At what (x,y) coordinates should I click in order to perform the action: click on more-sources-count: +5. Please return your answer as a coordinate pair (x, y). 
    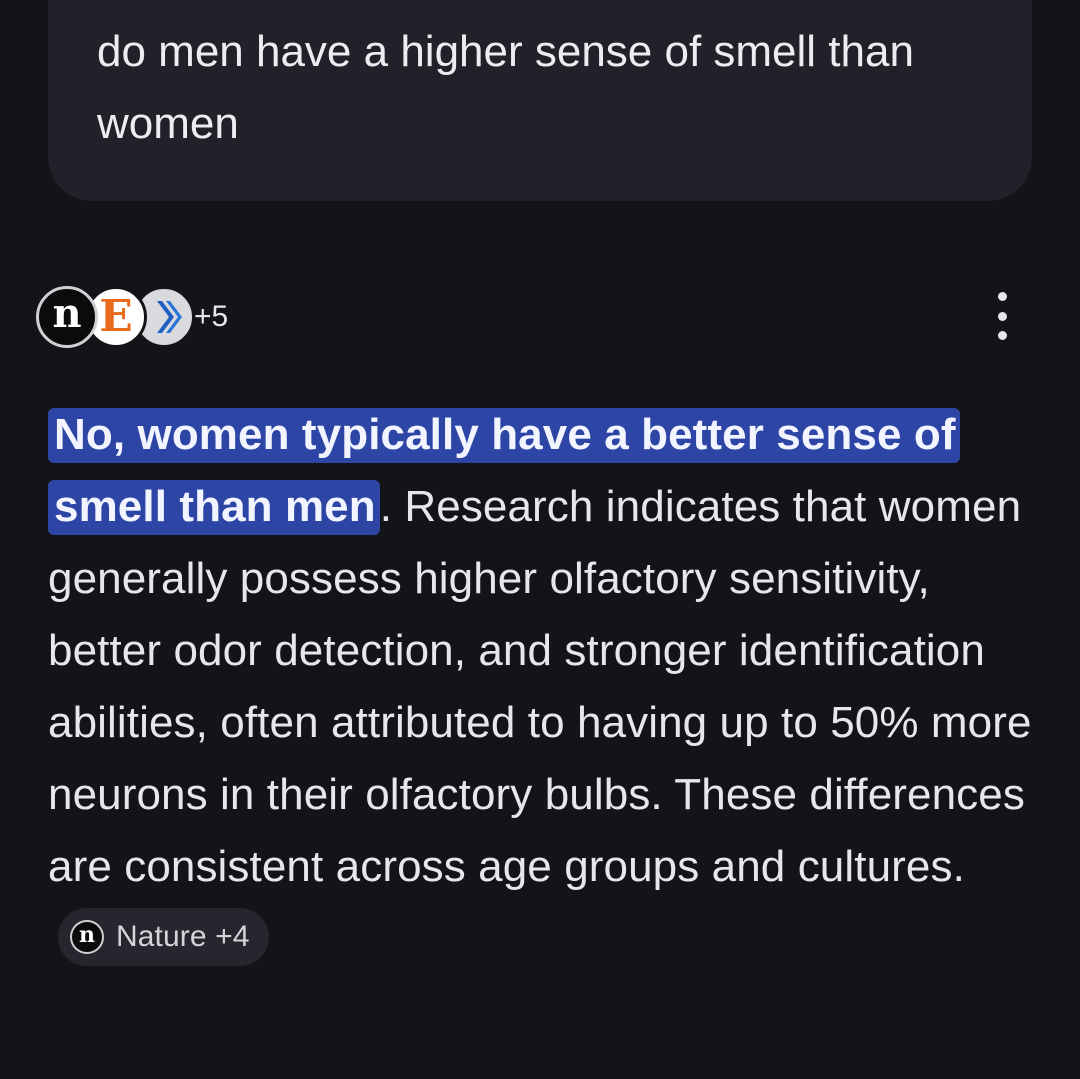
    Looking at the image, I should click on (211, 317).